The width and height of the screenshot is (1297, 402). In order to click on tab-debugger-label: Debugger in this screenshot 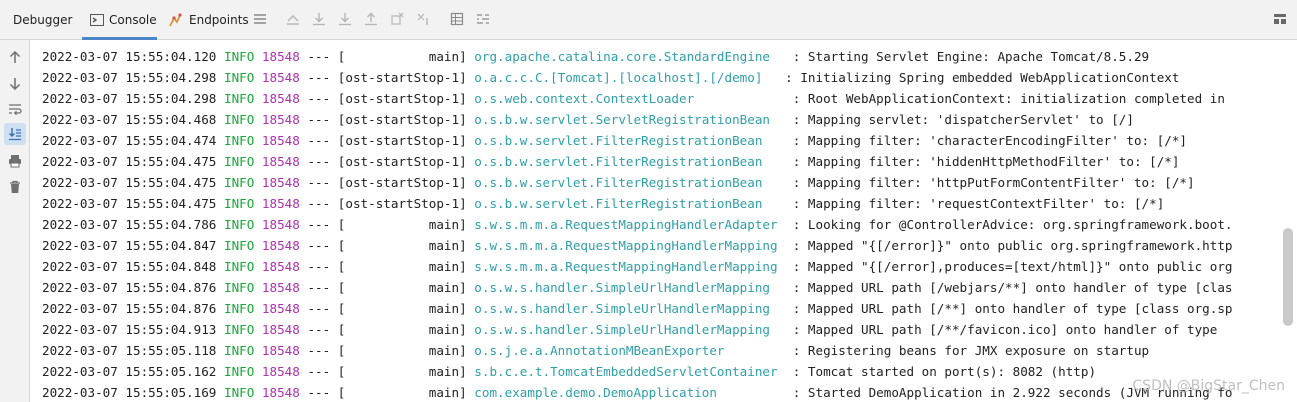, I will do `click(43, 20)`.